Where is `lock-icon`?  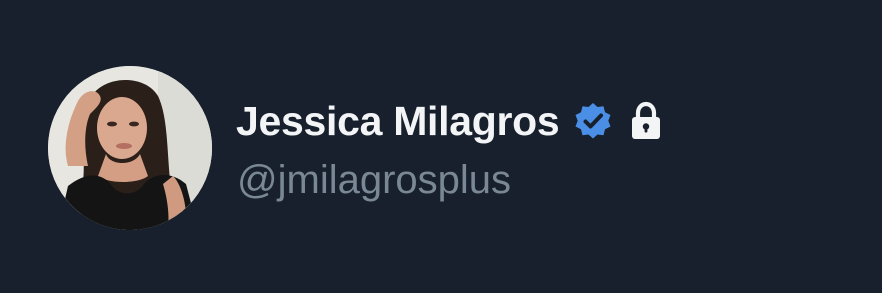
lock-icon is located at coordinates (646, 121).